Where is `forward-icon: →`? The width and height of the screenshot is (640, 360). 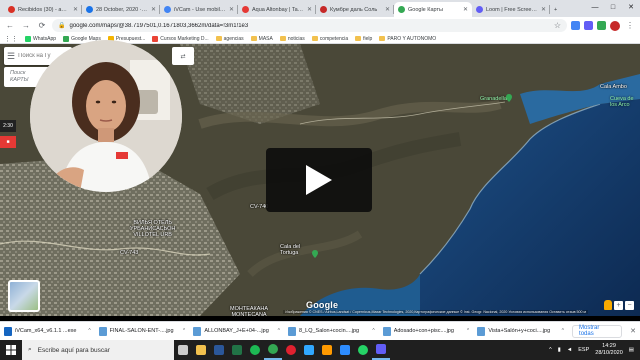 forward-icon: → is located at coordinates (26, 26).